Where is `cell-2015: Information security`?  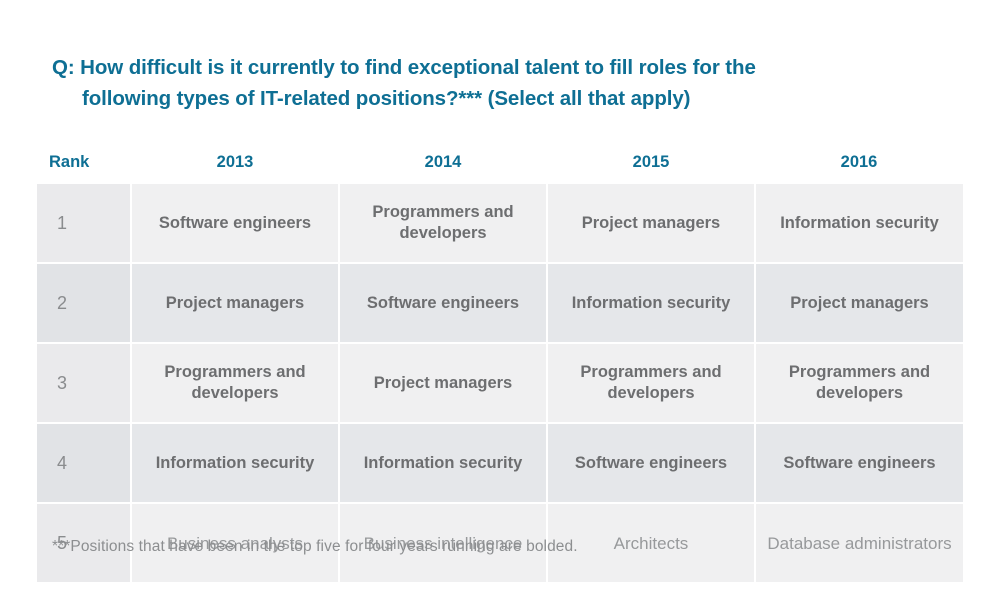
cell-2015: Information security is located at coordinates (651, 303).